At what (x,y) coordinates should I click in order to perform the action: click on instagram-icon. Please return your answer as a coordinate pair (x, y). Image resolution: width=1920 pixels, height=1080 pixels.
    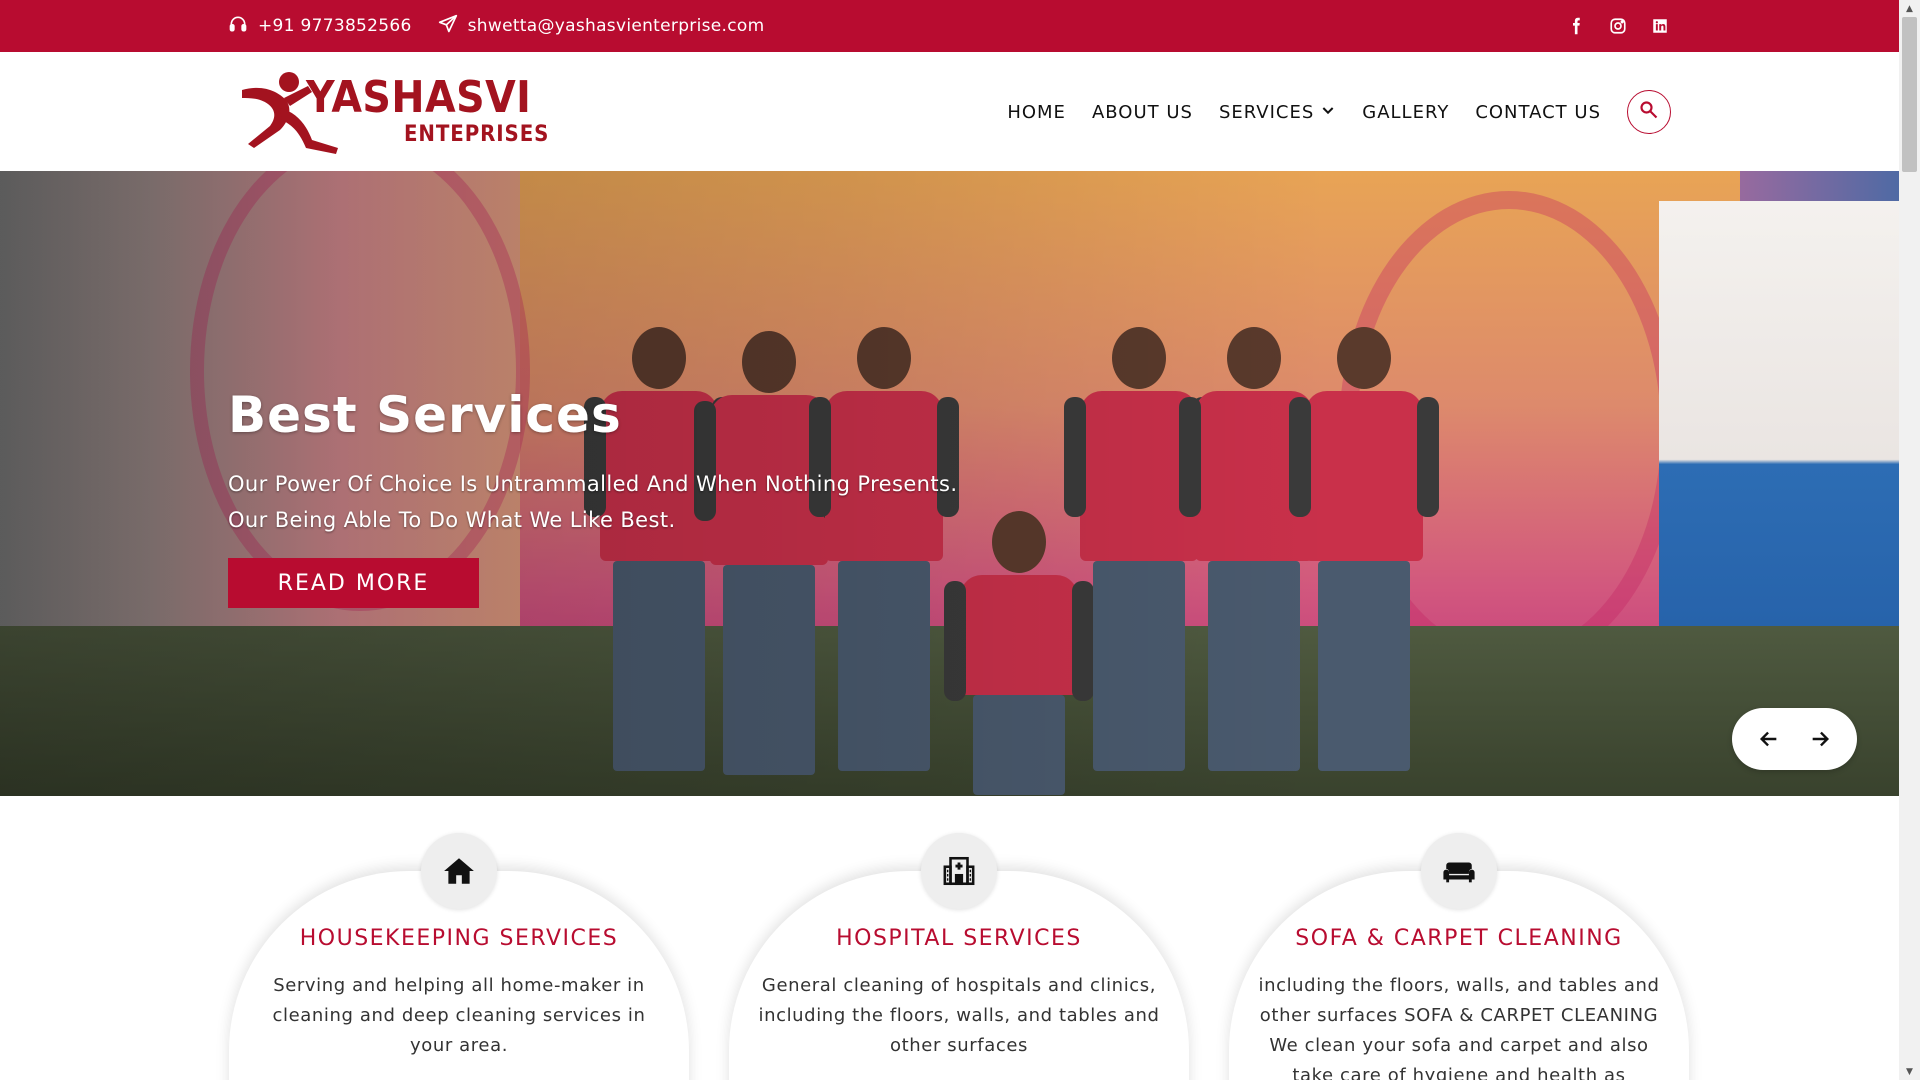
    Looking at the image, I should click on (1618, 26).